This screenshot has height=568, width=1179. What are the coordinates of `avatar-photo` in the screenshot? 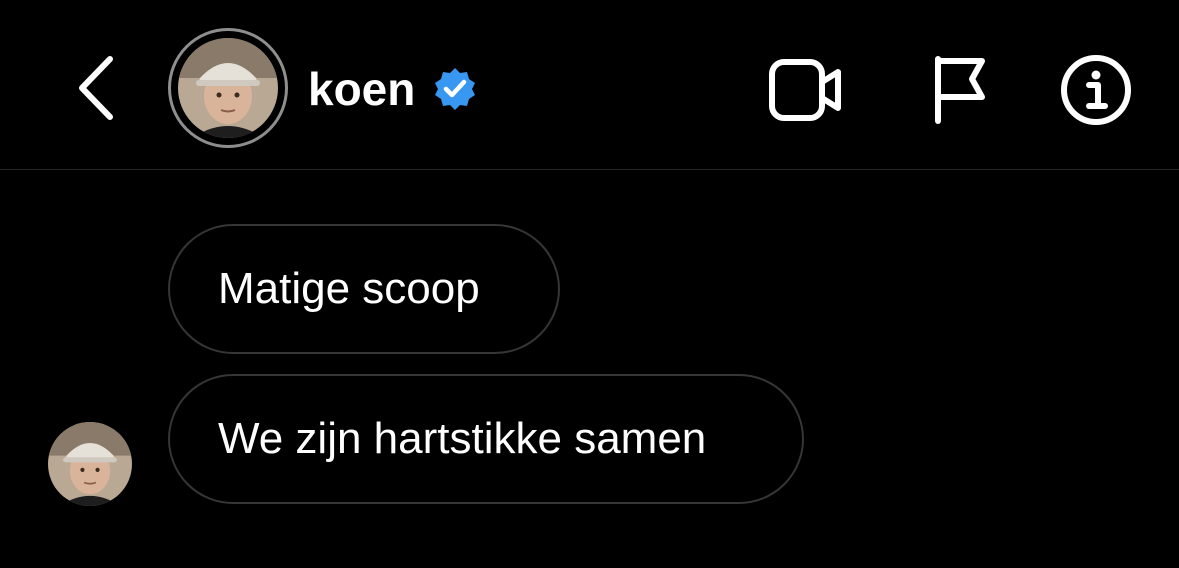 It's located at (228, 88).